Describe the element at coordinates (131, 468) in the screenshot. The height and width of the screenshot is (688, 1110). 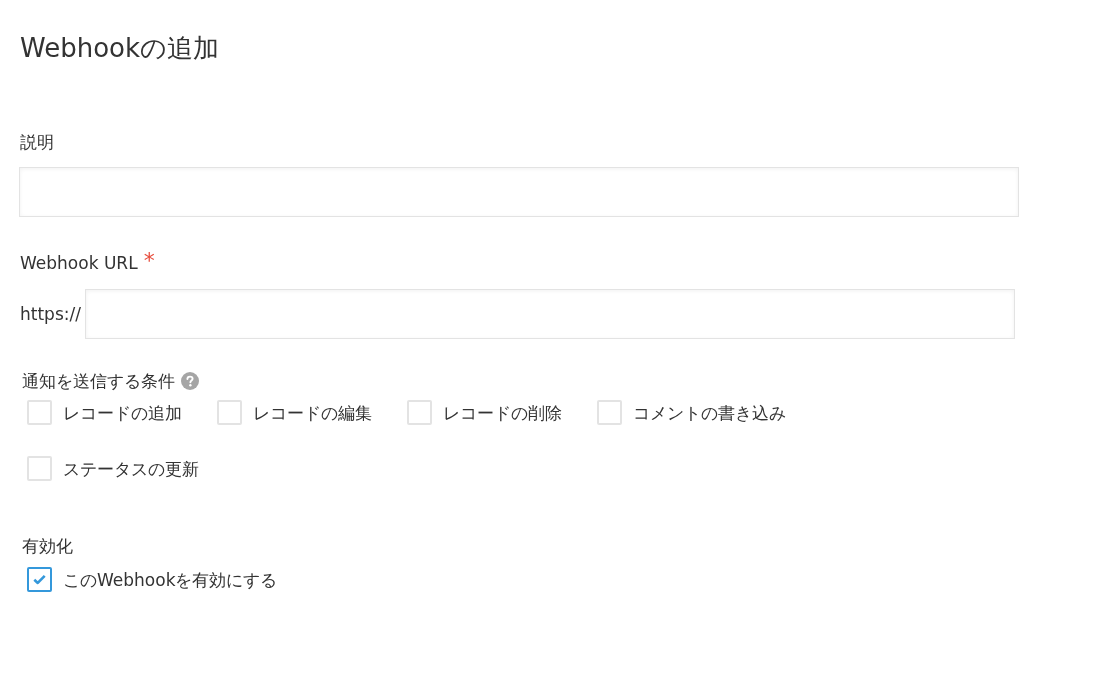
I see `checkbox-label: ステータスの更新` at that location.